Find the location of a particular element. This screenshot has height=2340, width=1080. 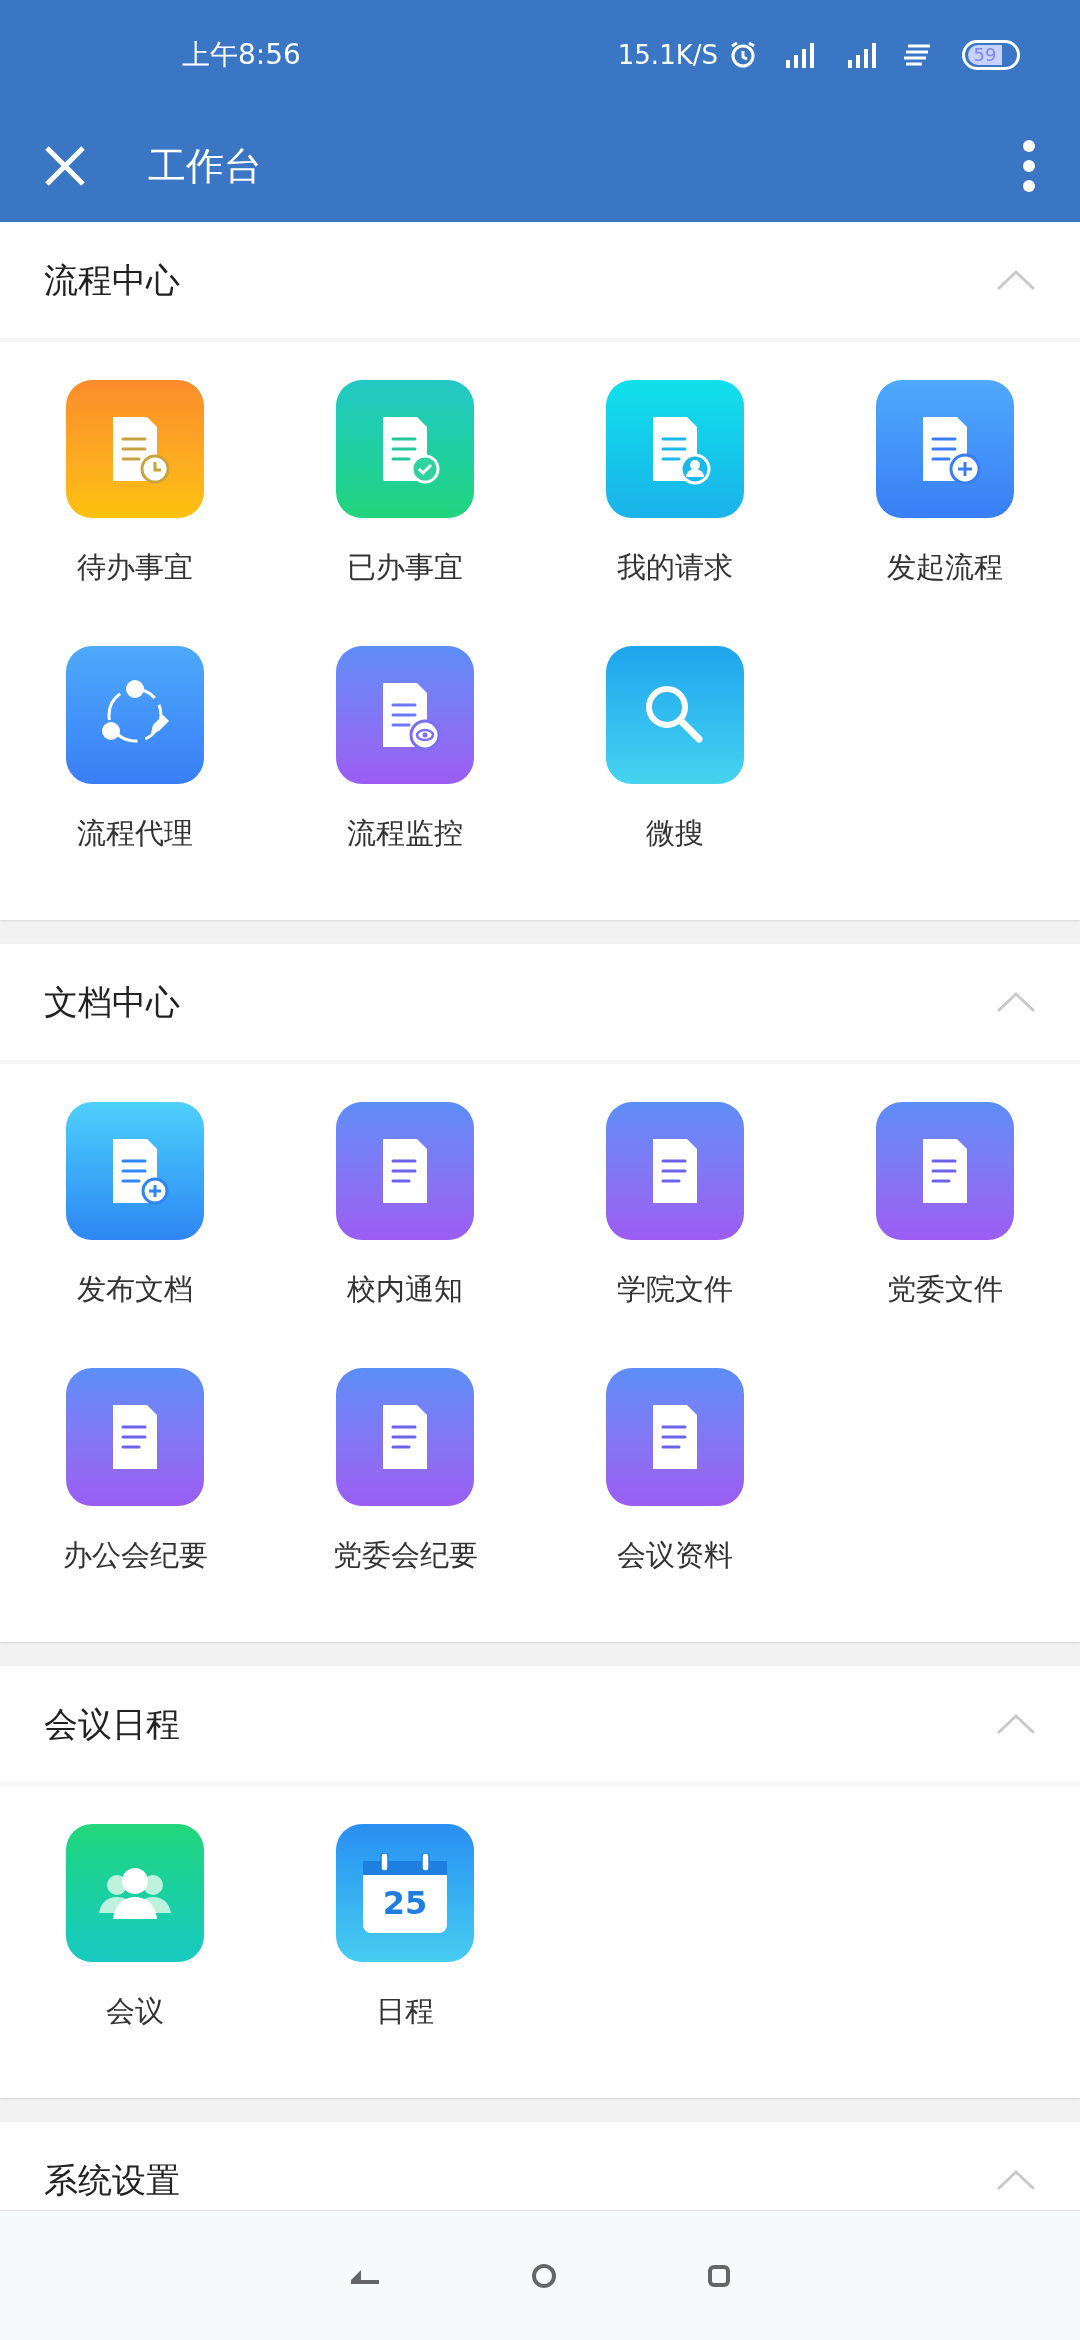

app-label: 发布文档 is located at coordinates (135, 1289).